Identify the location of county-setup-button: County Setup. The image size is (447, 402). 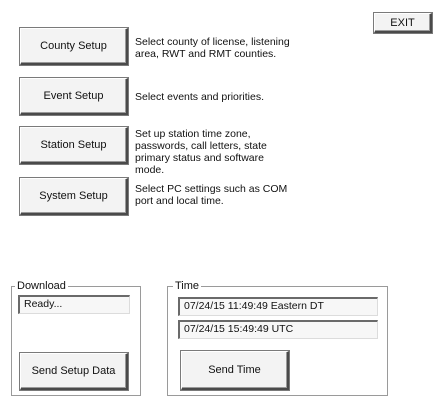
(74, 46).